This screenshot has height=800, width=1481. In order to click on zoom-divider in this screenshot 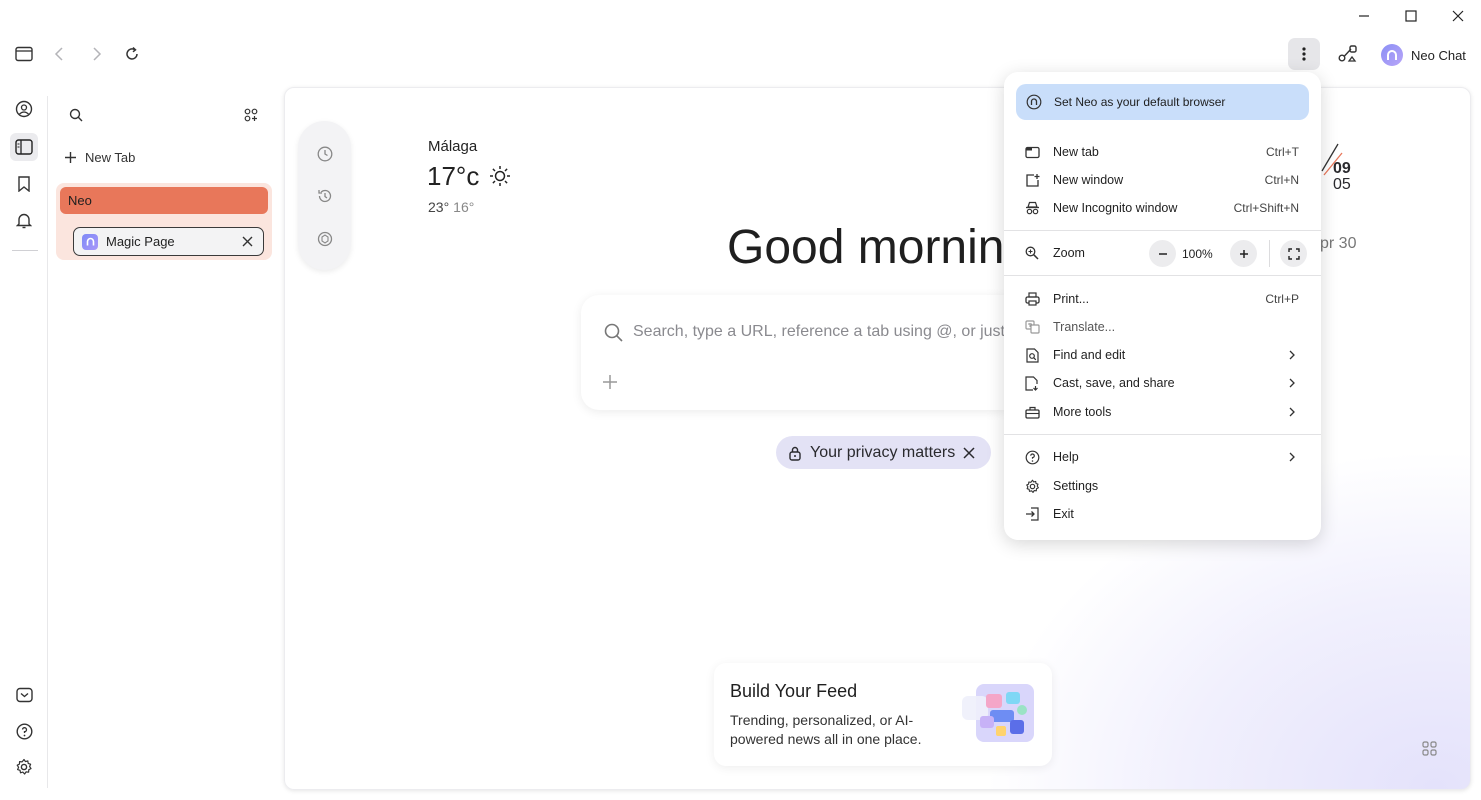, I will do `click(1269, 253)`.